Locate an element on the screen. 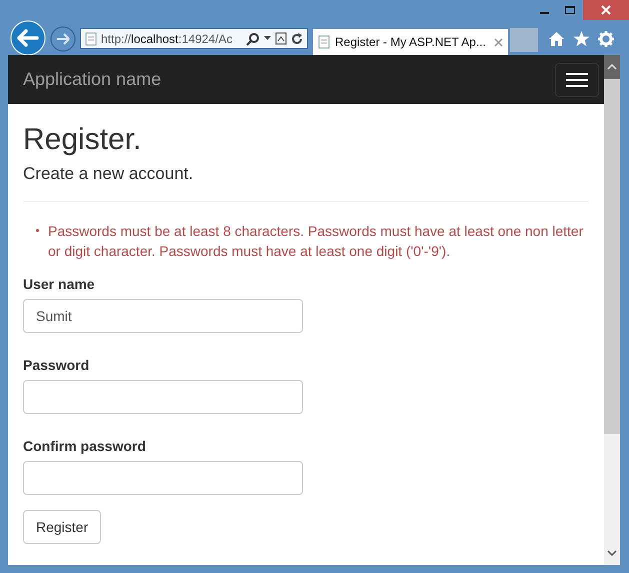 The height and width of the screenshot is (573, 629). forward-button is located at coordinates (63, 39).